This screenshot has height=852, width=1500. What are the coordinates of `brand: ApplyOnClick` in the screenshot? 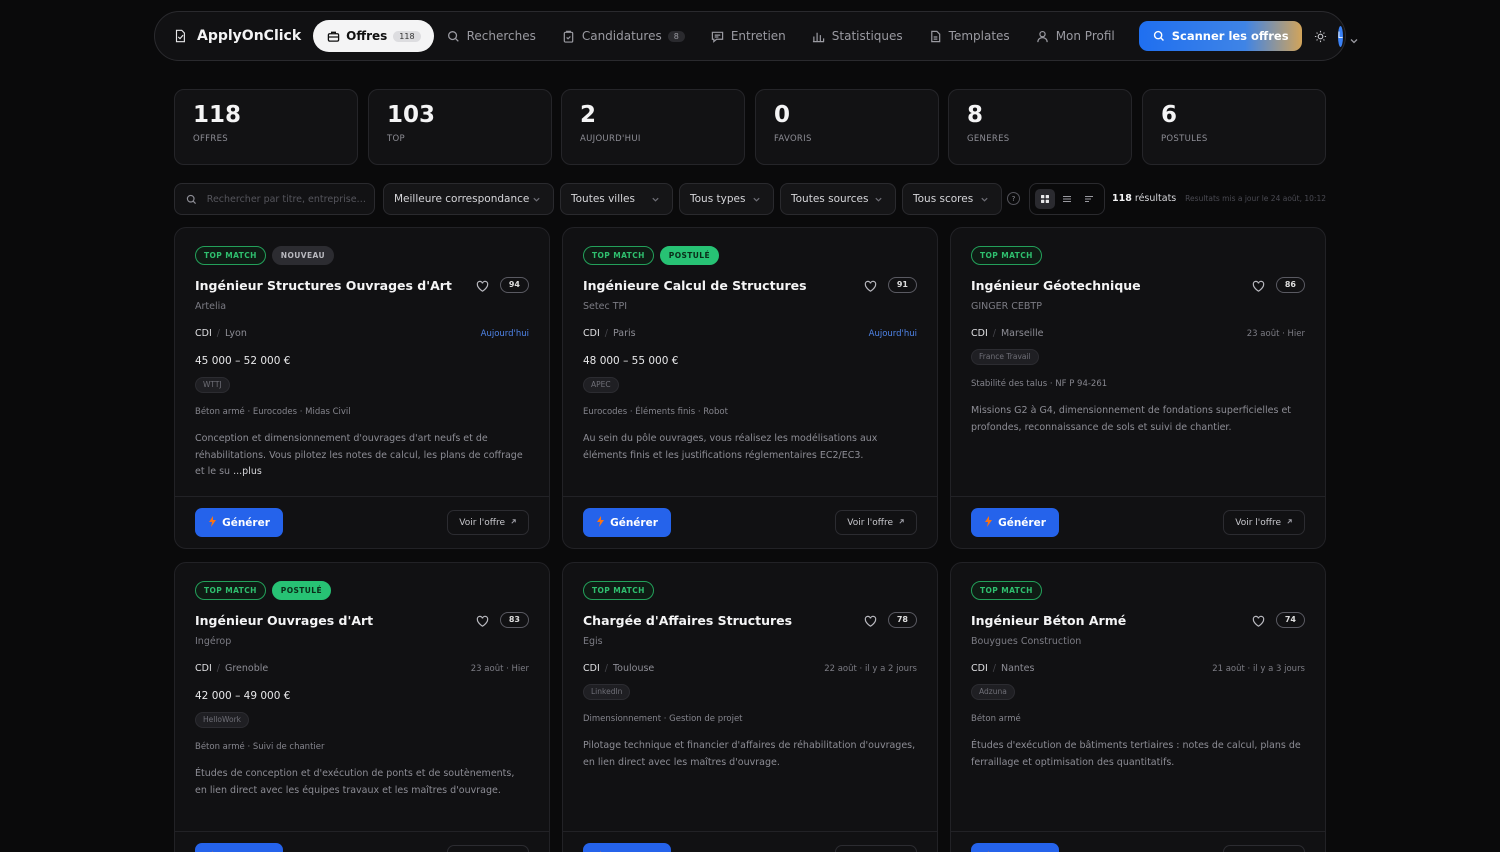 It's located at (237, 36).